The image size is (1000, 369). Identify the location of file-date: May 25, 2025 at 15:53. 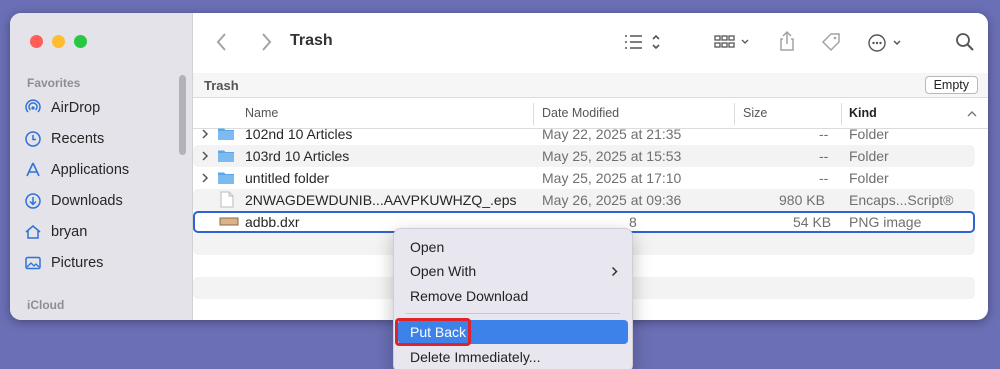
(612, 156).